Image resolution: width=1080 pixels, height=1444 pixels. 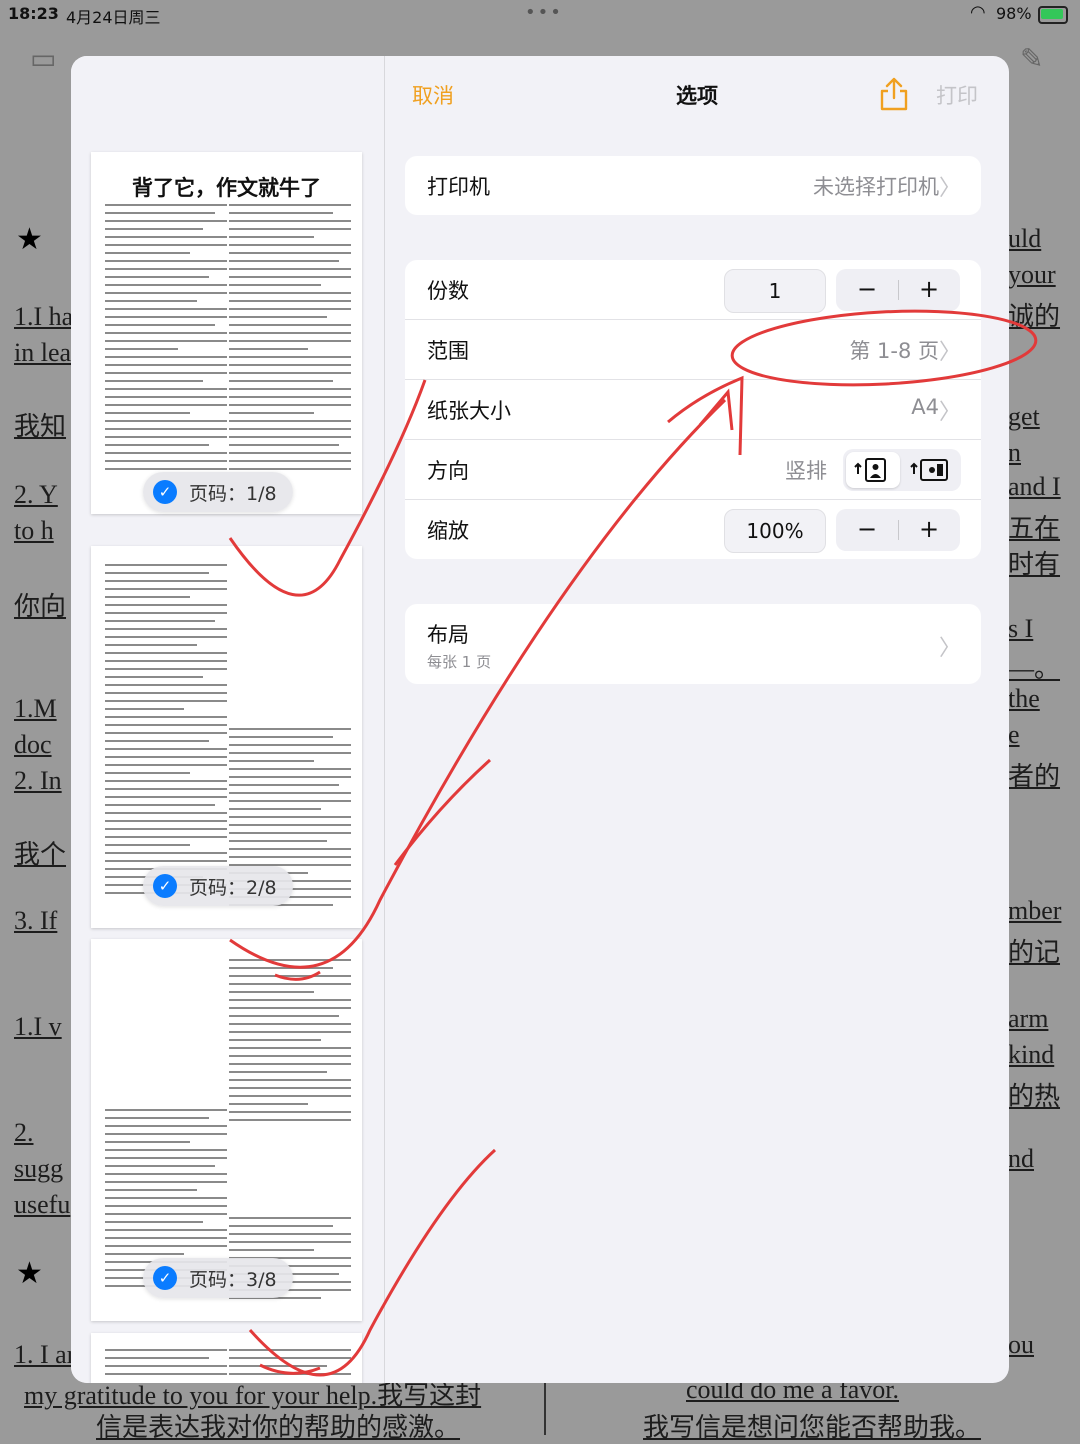 What do you see at coordinates (867, 530) in the screenshot?
I see `scale-decrement-button: −` at bounding box center [867, 530].